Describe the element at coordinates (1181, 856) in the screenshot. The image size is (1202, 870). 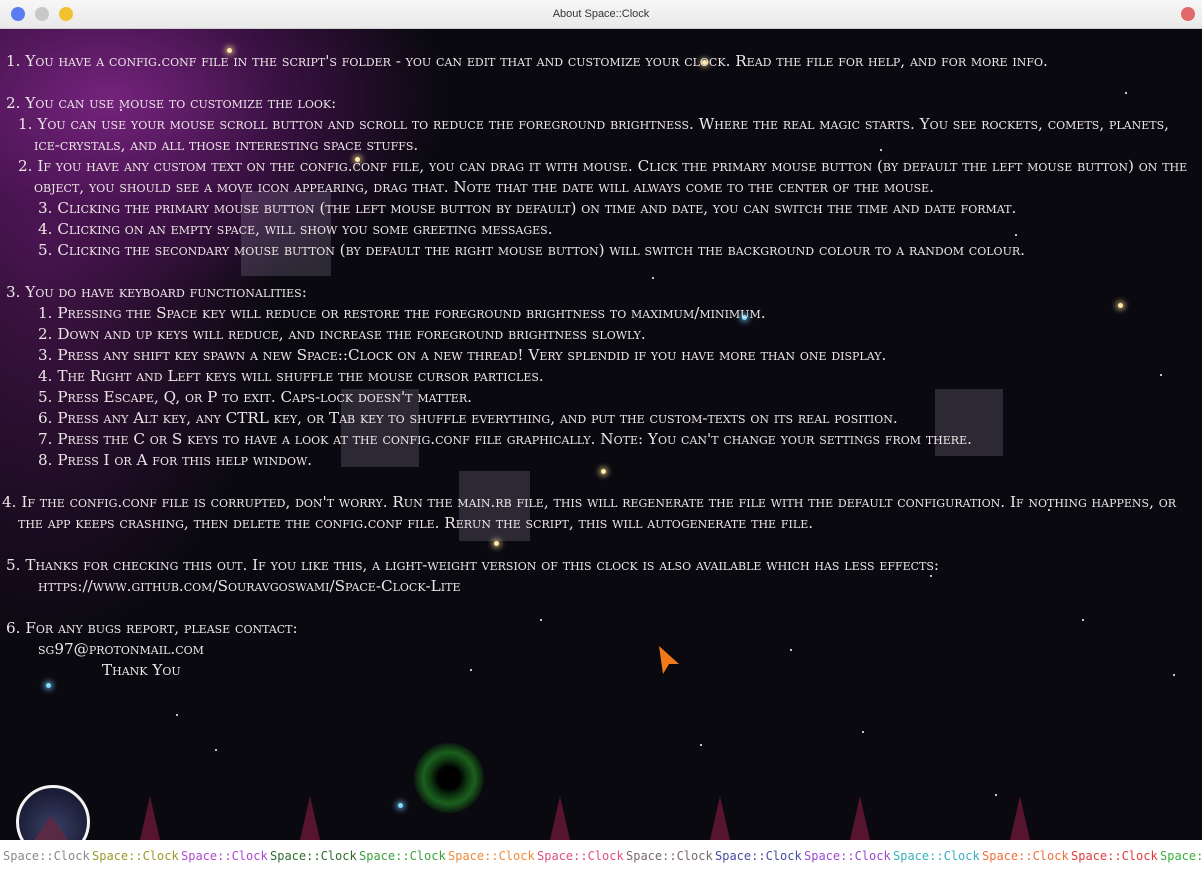
I see `footer-item: Space::` at that location.